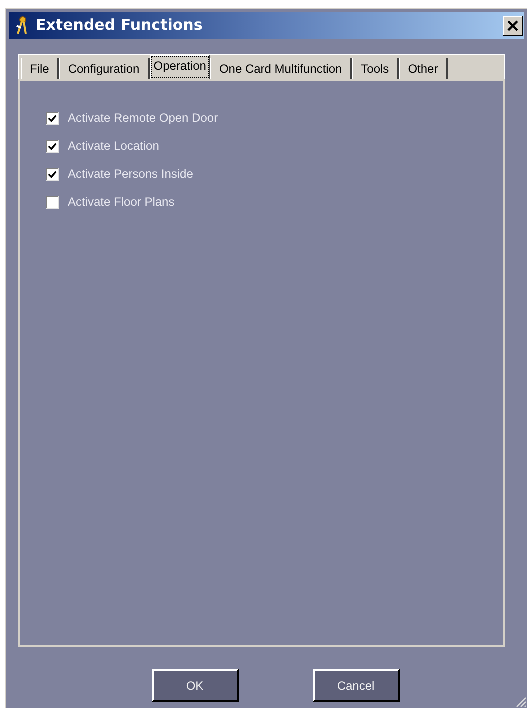 This screenshot has height=708, width=527. What do you see at coordinates (22, 26) in the screenshot?
I see `keys-icon` at bounding box center [22, 26].